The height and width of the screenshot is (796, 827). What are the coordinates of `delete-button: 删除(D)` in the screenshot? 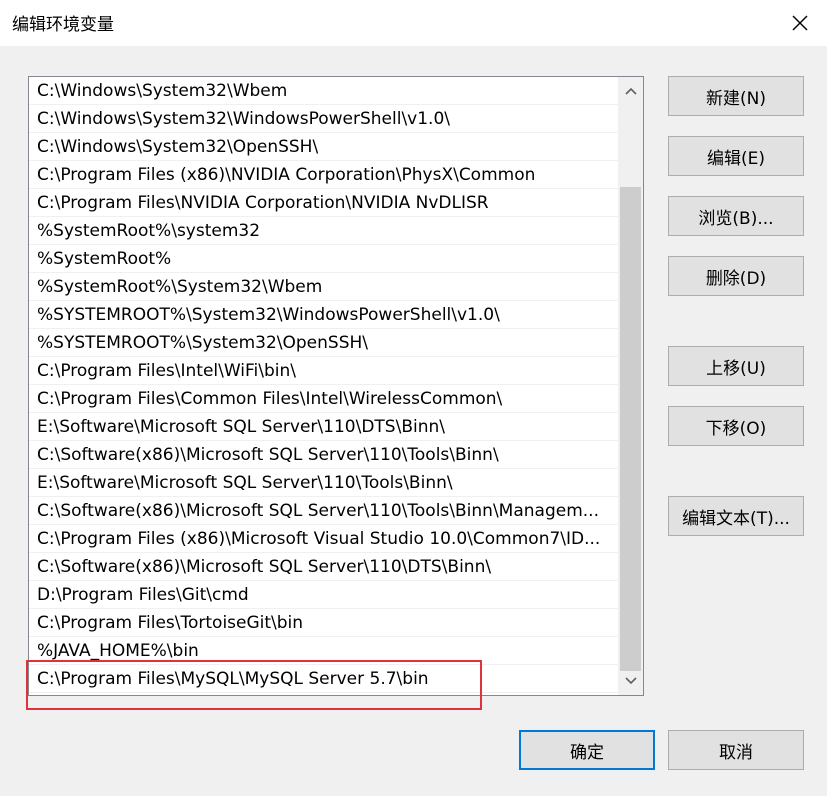 It's located at (736, 276).